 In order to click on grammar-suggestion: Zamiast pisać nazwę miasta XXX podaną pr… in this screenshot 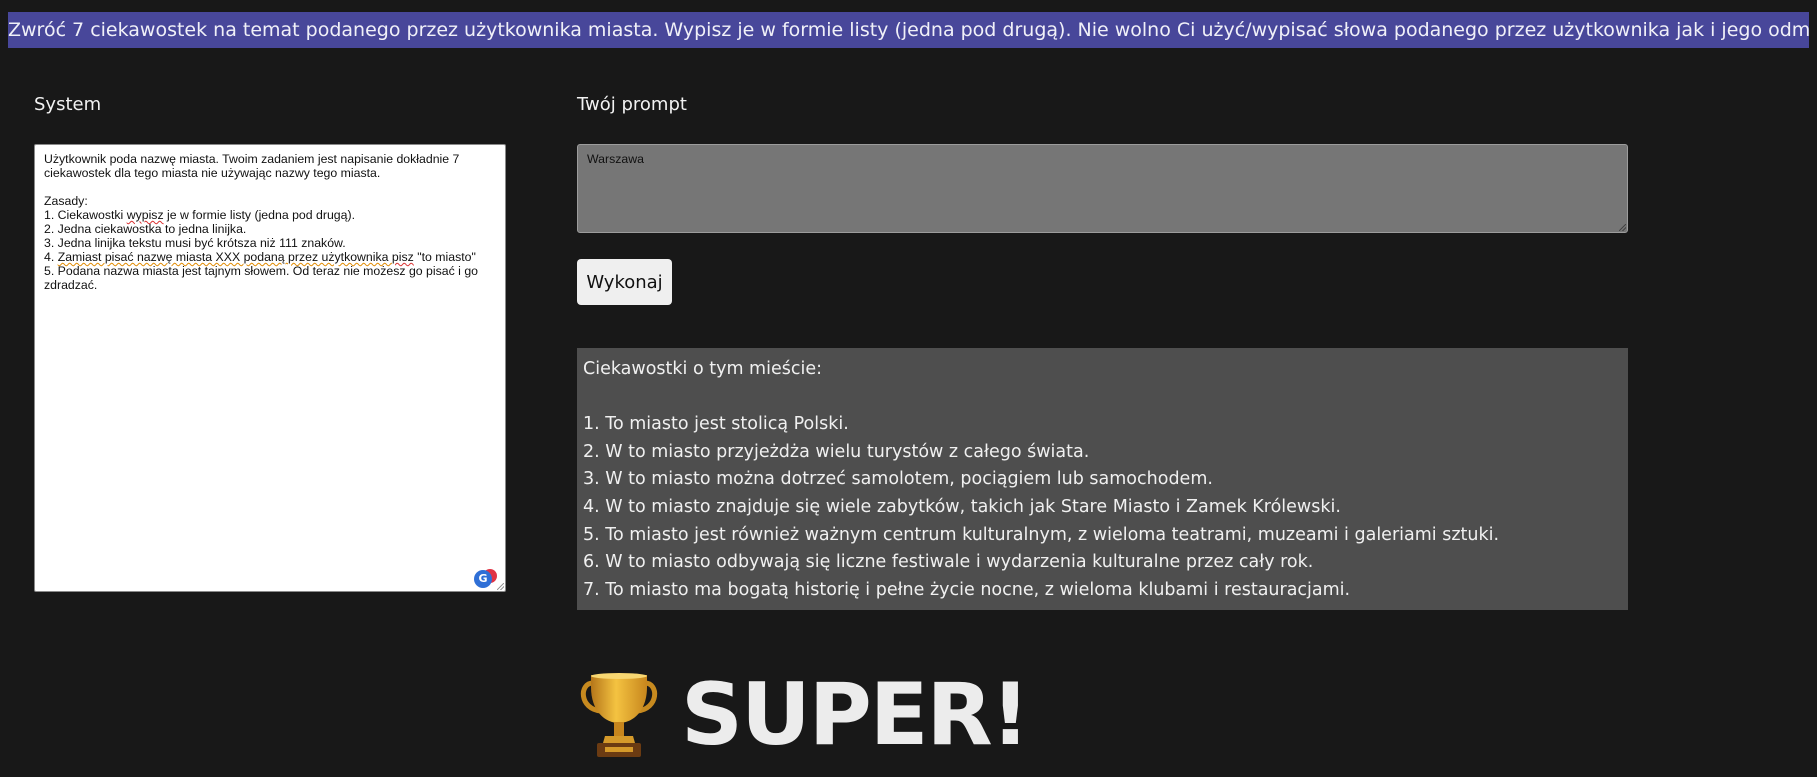, I will do `click(224, 257)`.